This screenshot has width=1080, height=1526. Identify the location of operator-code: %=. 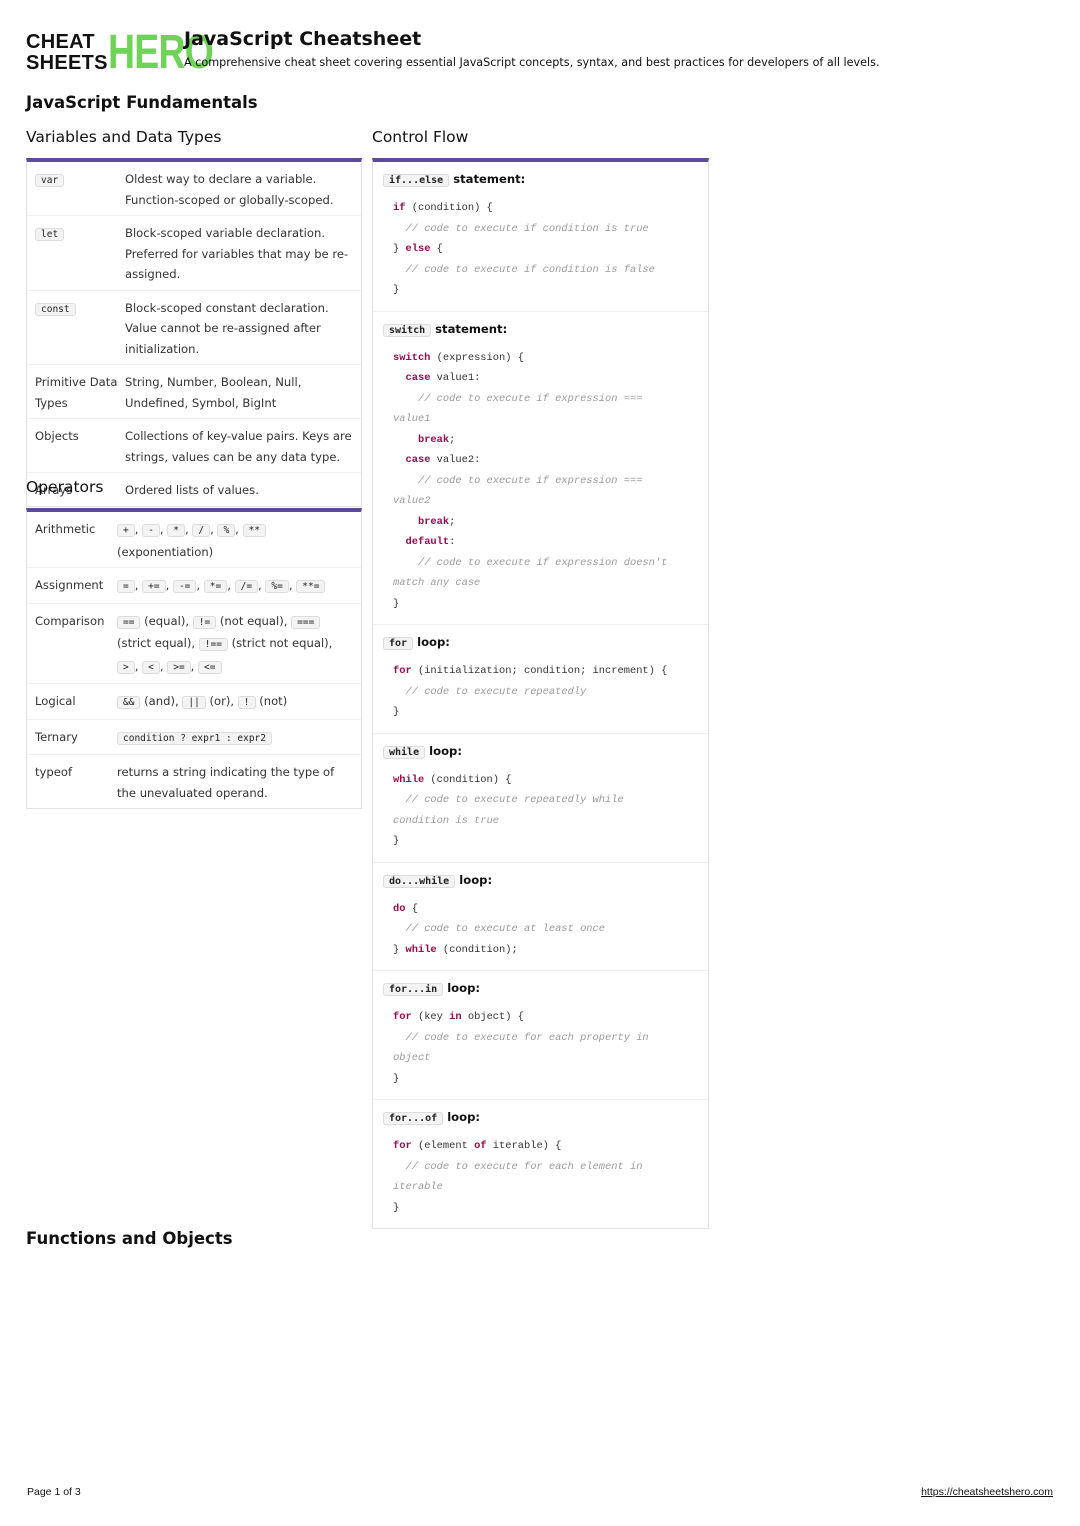
(277, 586).